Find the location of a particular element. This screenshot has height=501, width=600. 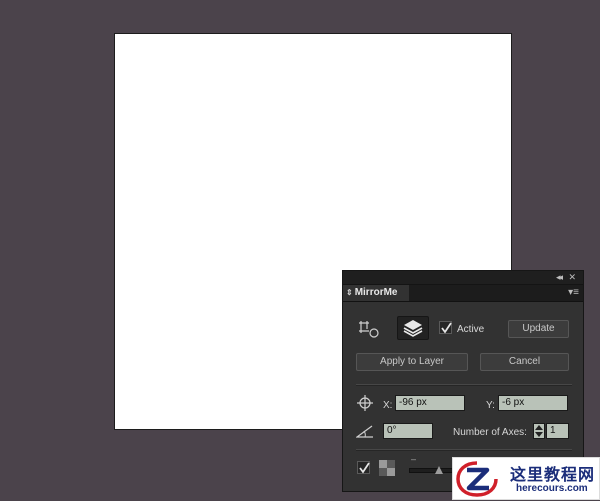

y-label: Y: is located at coordinates (490, 405).